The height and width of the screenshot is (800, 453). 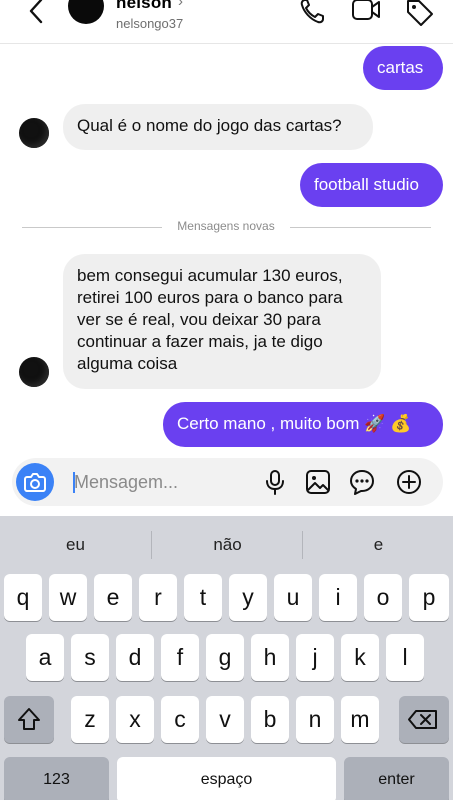 I want to click on chevron-right-icon: ›, so click(x=180, y=5).